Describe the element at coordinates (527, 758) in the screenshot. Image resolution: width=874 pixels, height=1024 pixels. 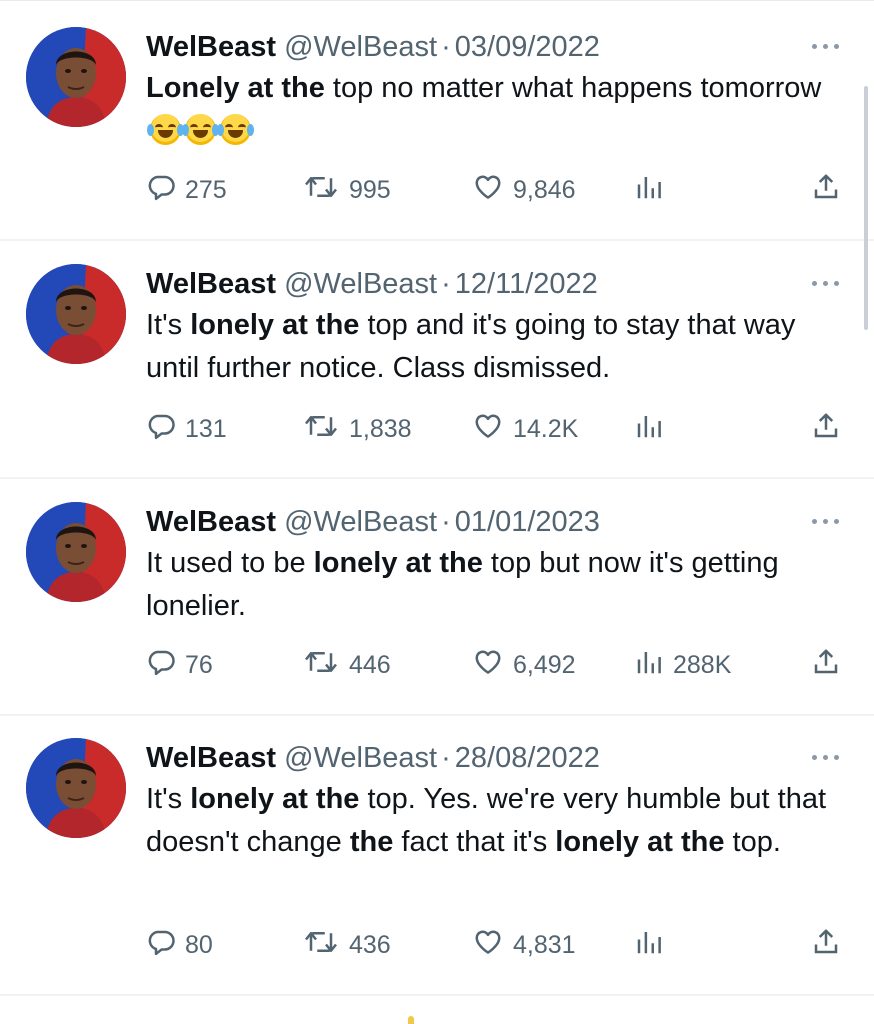
I see `tweet-date: 28/08/2022` at that location.